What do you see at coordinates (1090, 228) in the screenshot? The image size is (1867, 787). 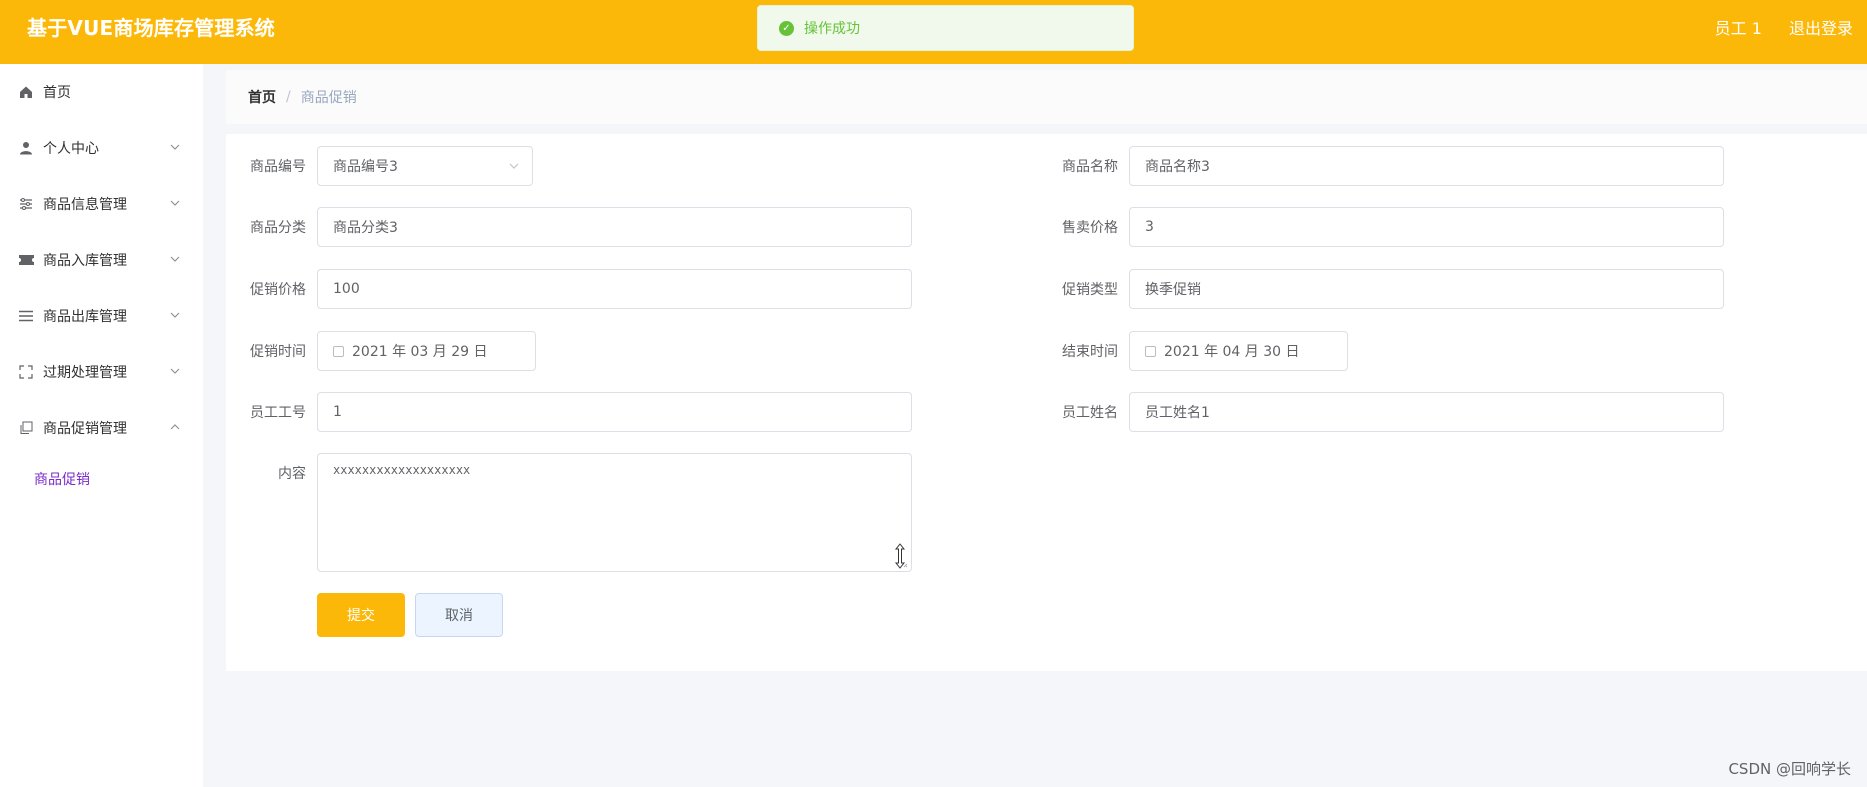 I see `sale-price-label: 售卖价格` at bounding box center [1090, 228].